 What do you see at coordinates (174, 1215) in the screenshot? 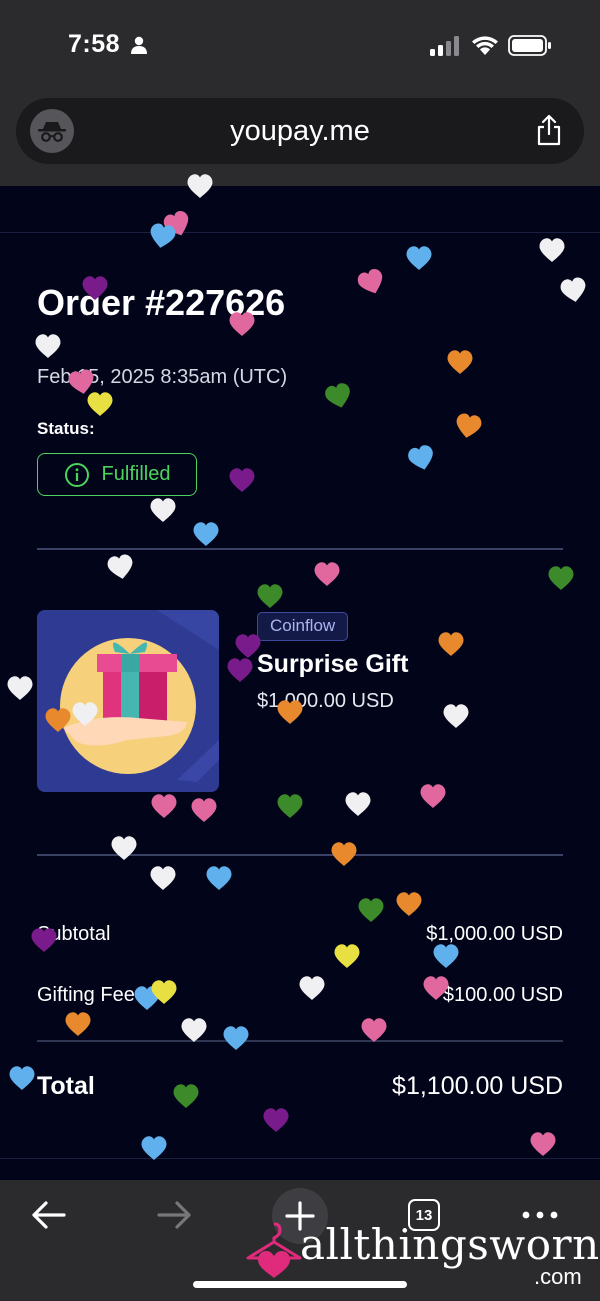
I see `forward-arrow-icon` at bounding box center [174, 1215].